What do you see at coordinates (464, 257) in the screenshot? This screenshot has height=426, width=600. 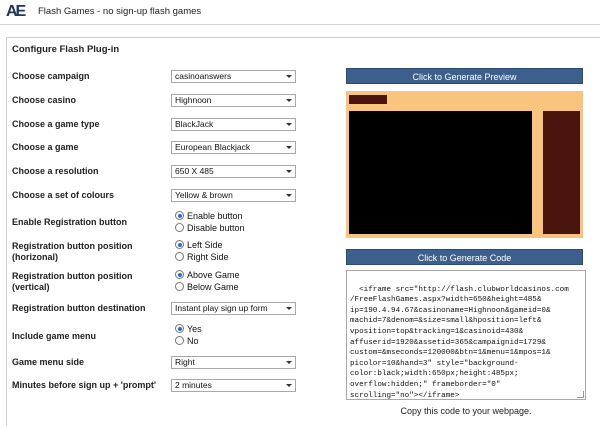 I see `generate-code-button: Click to Generate Code` at bounding box center [464, 257].